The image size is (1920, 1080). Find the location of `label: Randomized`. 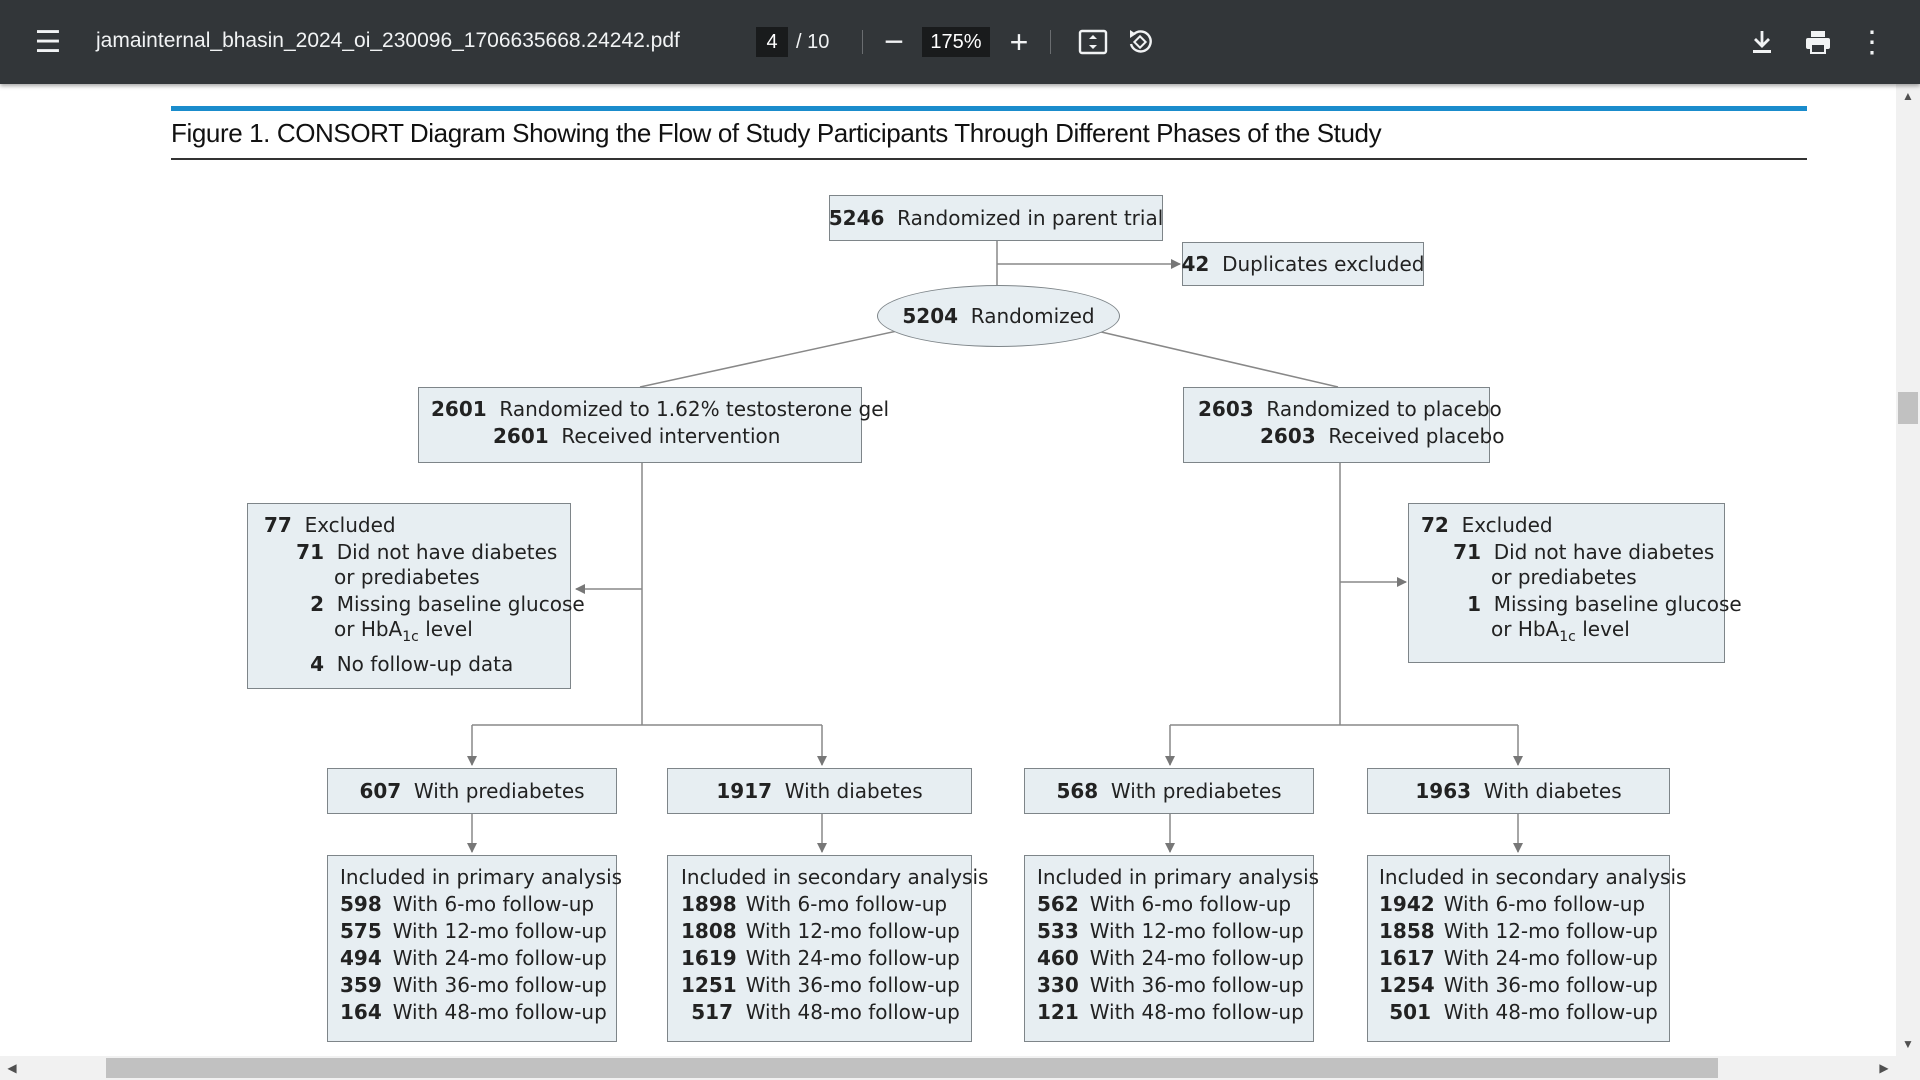

label: Randomized is located at coordinates (1032, 316).